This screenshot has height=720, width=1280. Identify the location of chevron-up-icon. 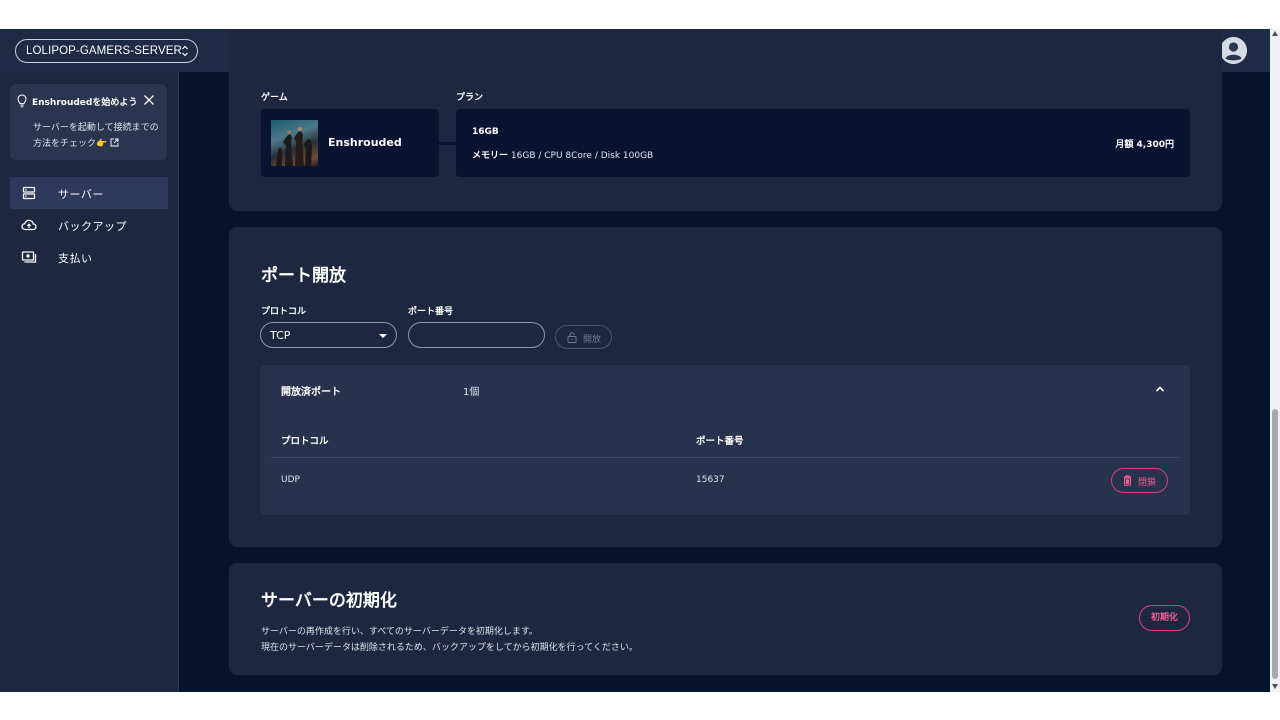
(1160, 389).